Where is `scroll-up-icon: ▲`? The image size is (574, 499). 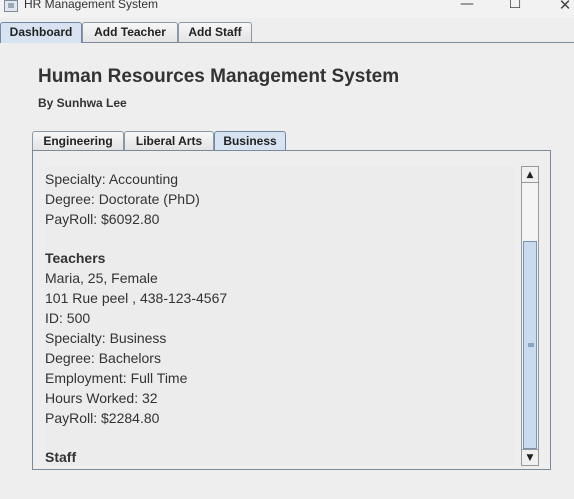 scroll-up-icon: ▲ is located at coordinates (530, 175).